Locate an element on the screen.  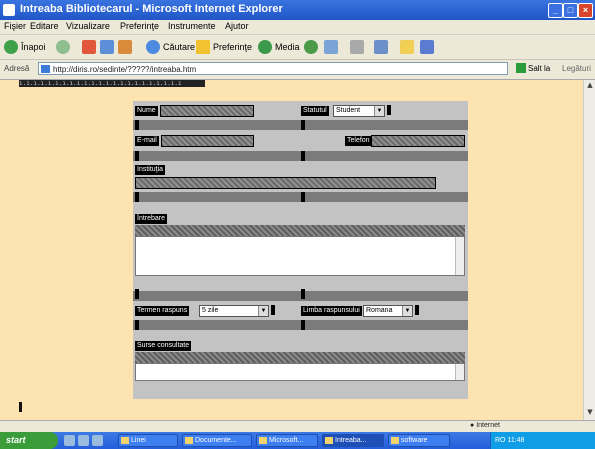
messenger-button is located at coordinates (428, 46).